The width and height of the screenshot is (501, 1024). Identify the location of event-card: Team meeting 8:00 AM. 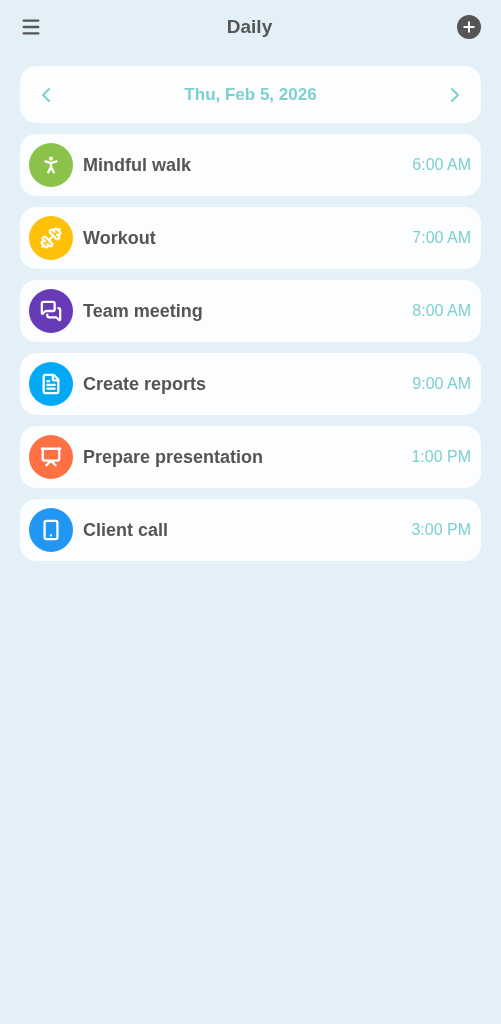
(250, 311).